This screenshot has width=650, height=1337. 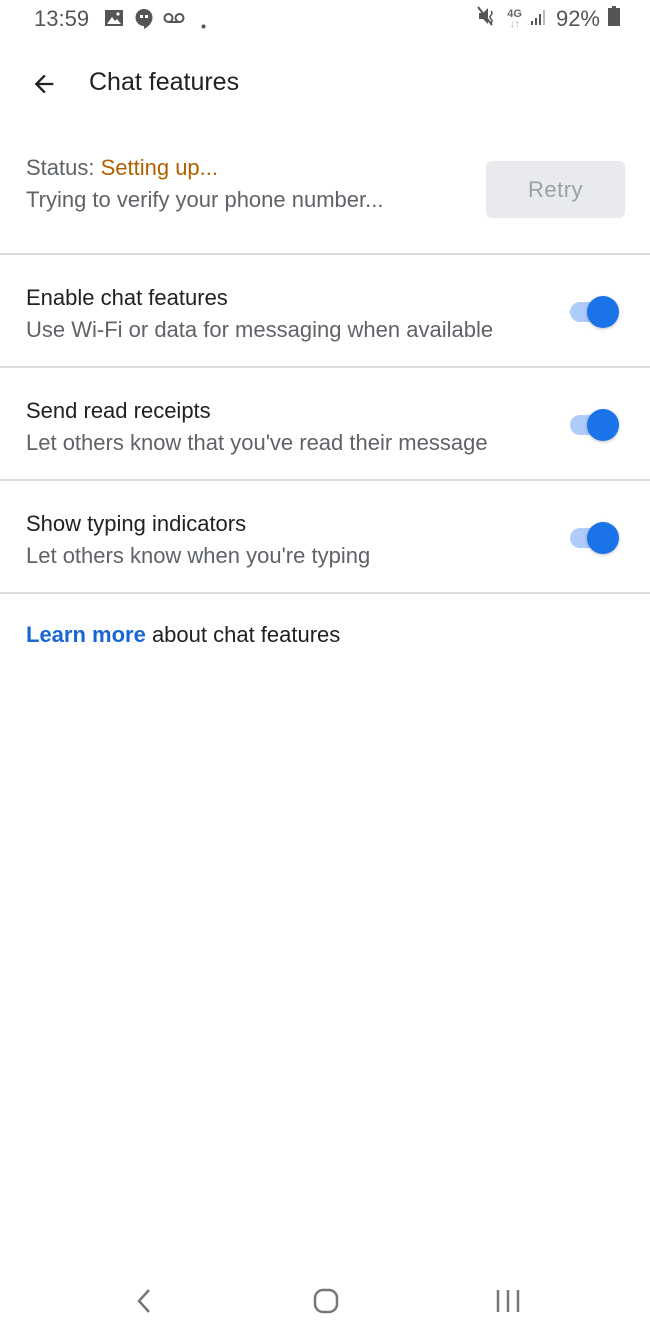 I want to click on hangouts-icon, so click(x=144, y=21).